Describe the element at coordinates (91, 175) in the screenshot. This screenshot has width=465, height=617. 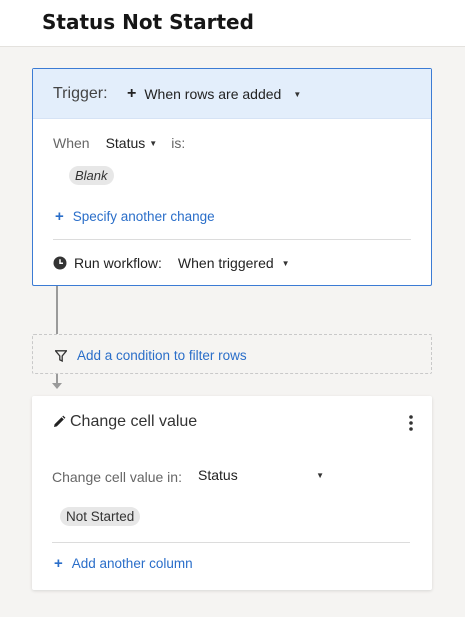
I see `value-chip-blank: Blank` at that location.